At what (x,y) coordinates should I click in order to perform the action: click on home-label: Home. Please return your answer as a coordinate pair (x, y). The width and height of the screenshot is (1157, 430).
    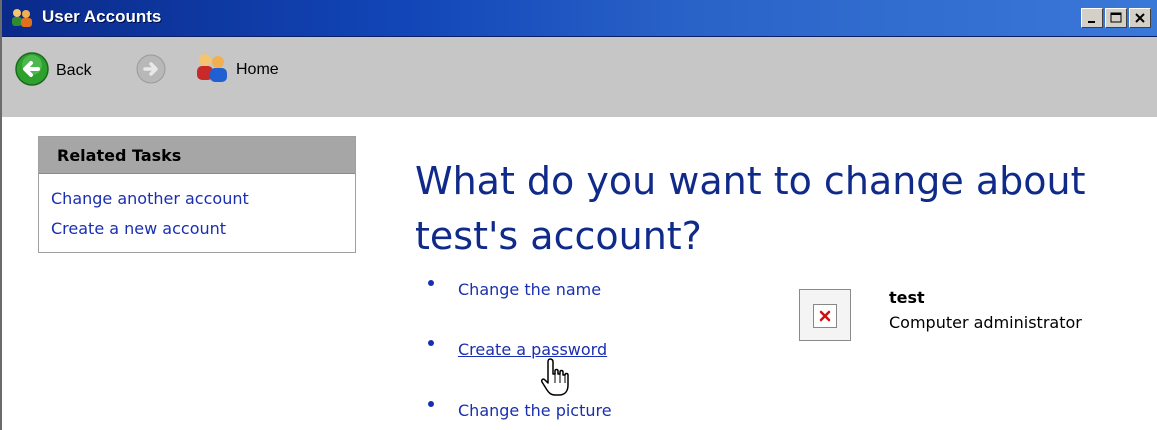
    Looking at the image, I should click on (257, 69).